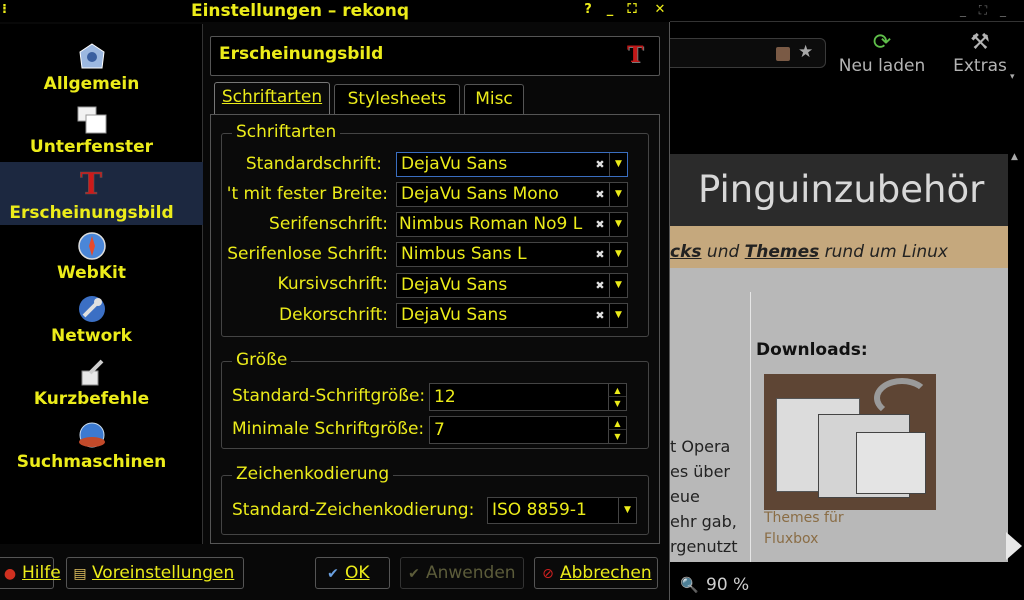  I want to click on defaults-button-label: Voreinstellungen, so click(163, 573).